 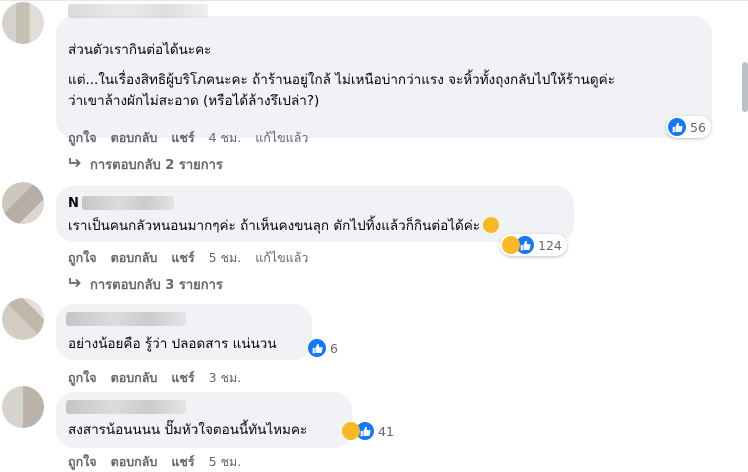 I want to click on replies-label: การตอบกลับ 3 รายการ, so click(x=156, y=285).